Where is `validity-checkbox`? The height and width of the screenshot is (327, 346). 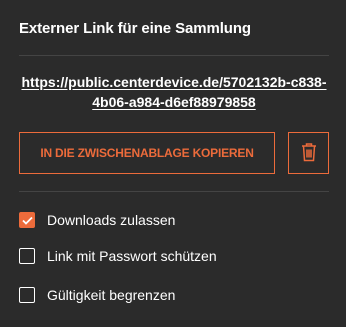
validity-checkbox is located at coordinates (27, 295).